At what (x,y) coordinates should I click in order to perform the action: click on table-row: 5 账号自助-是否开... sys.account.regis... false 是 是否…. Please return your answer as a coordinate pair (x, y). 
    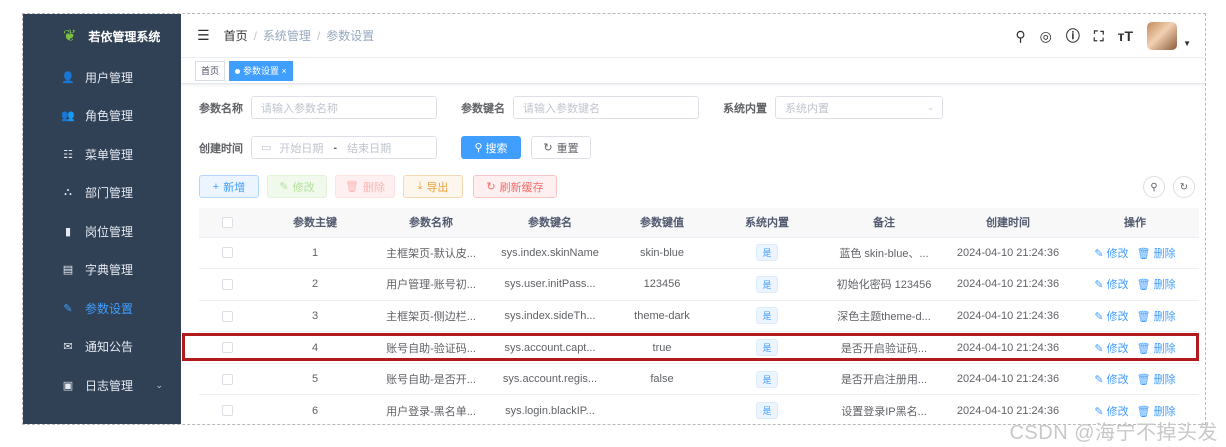
    Looking at the image, I should click on (699, 379).